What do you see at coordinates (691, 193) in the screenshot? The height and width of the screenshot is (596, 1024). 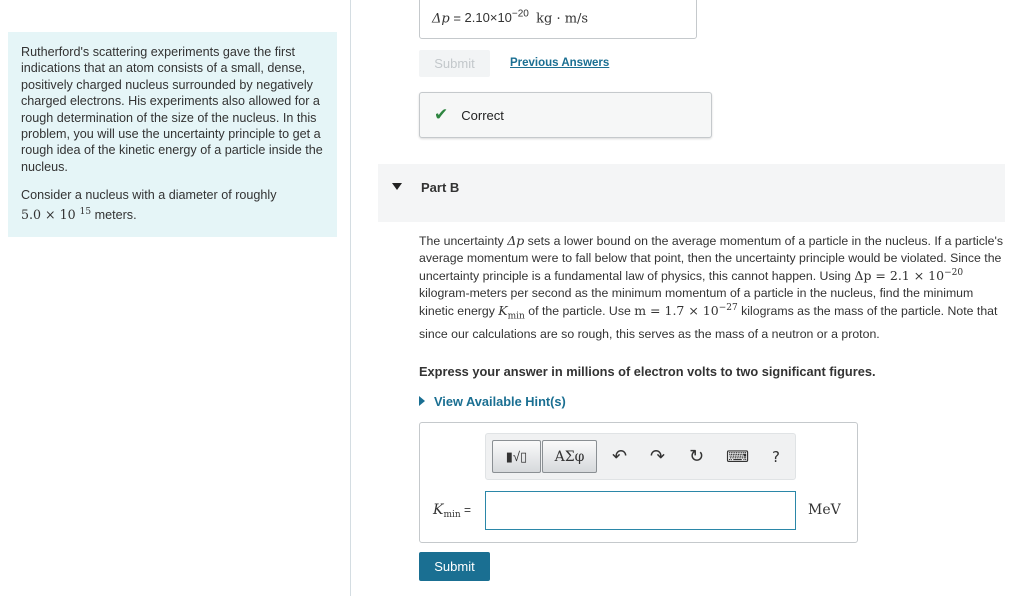 I see `part-b-header: Part B` at bounding box center [691, 193].